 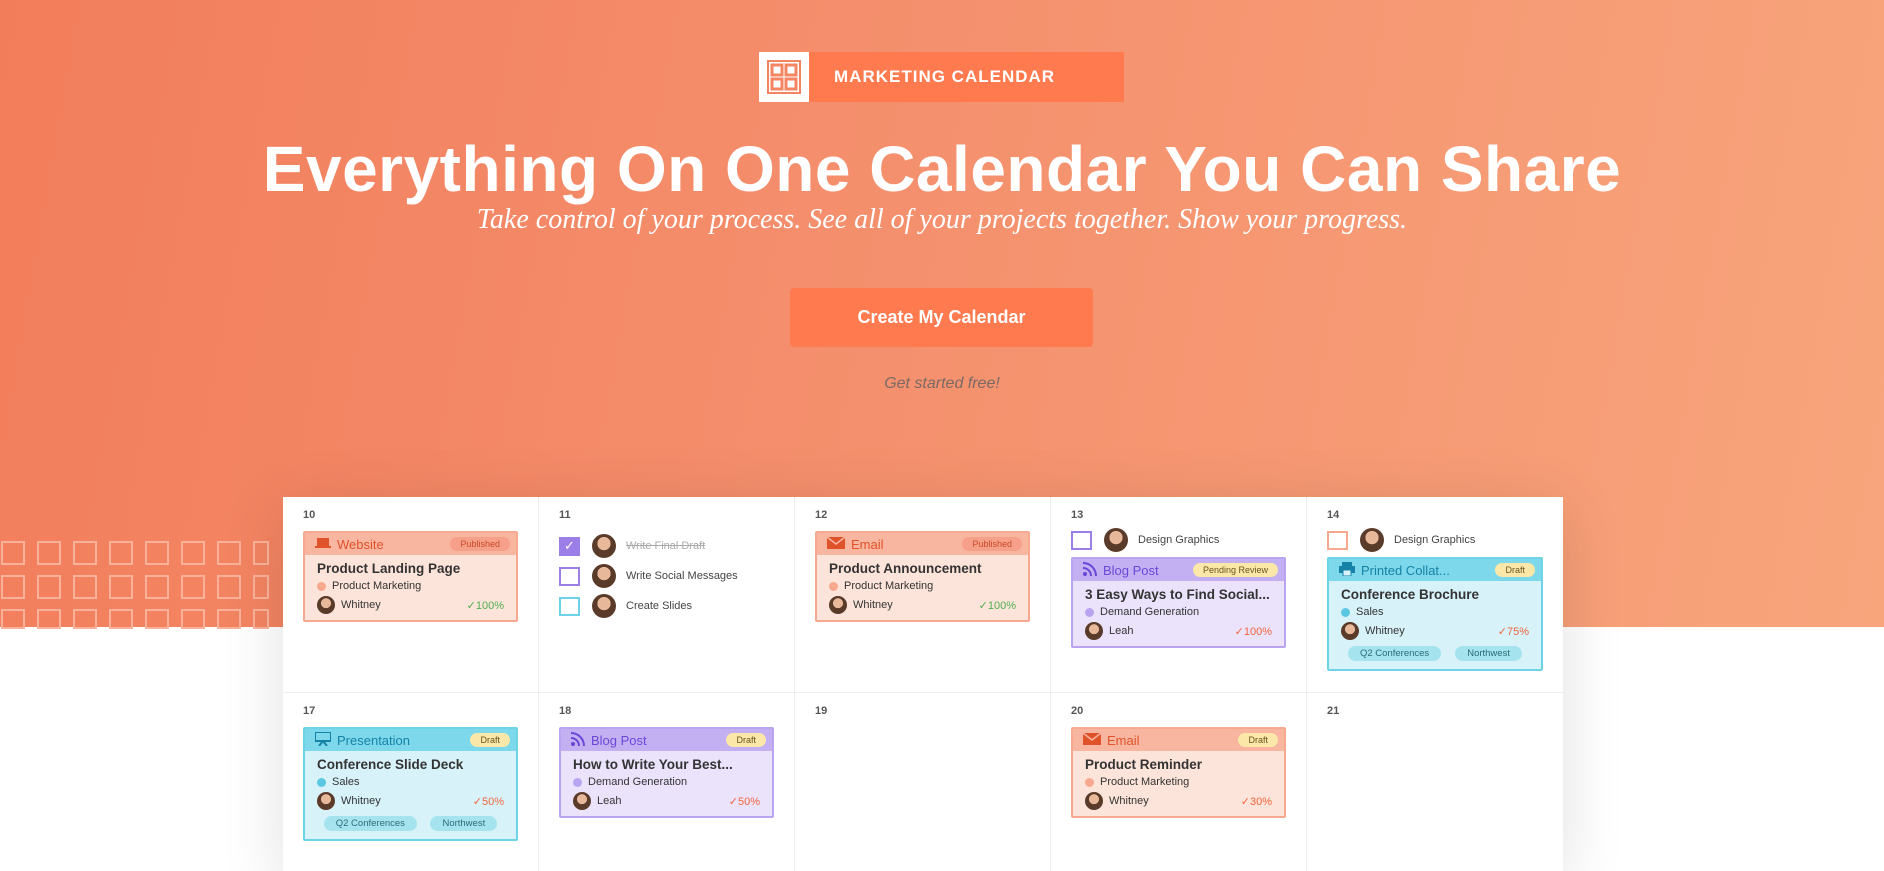 I want to click on printer-icon, so click(x=1347, y=570).